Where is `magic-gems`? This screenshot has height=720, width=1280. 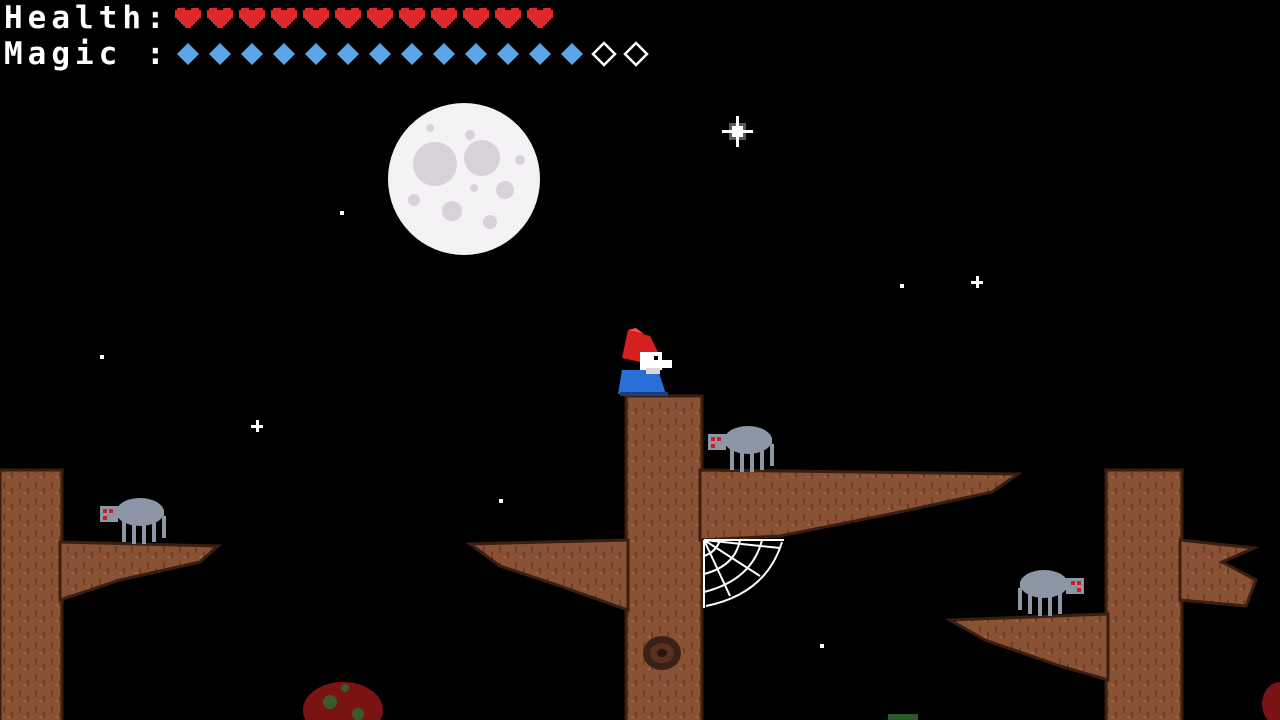 magic-gems is located at coordinates (412, 54).